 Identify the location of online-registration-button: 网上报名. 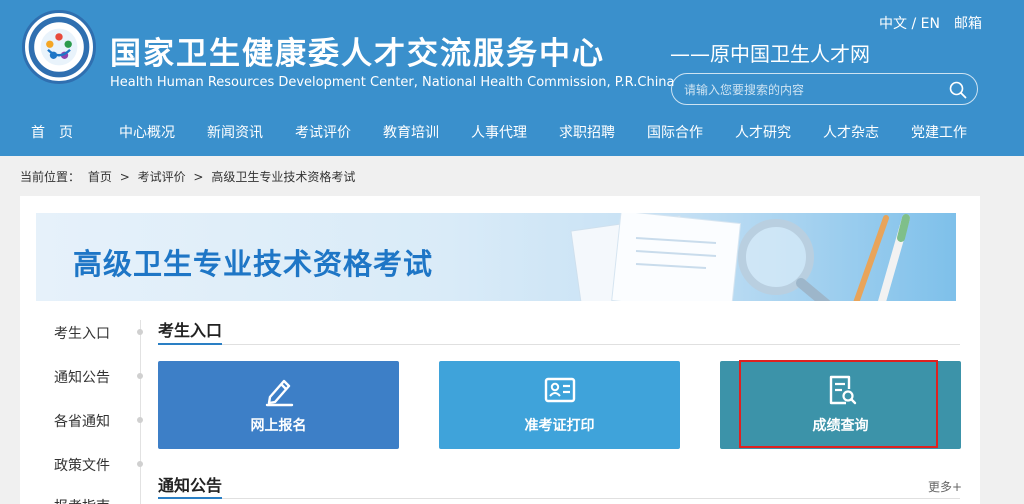
(278, 405).